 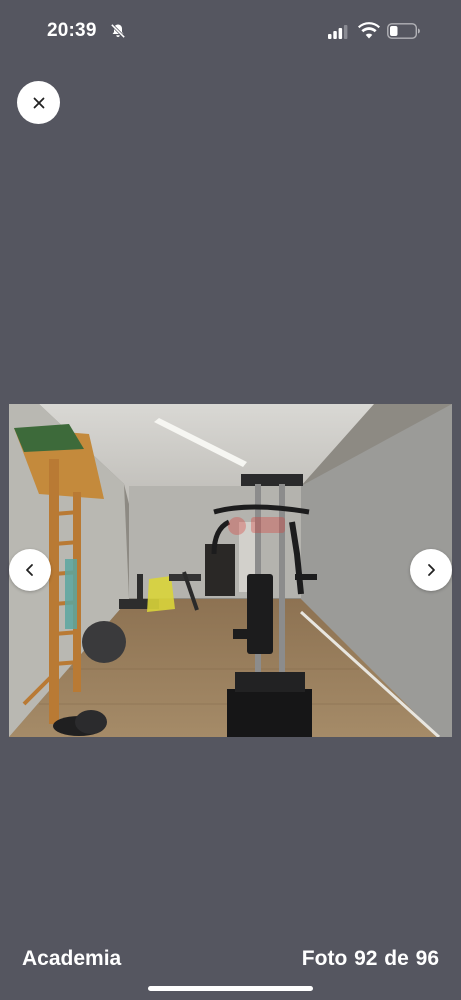 What do you see at coordinates (369, 30) in the screenshot?
I see `wifi-icon` at bounding box center [369, 30].